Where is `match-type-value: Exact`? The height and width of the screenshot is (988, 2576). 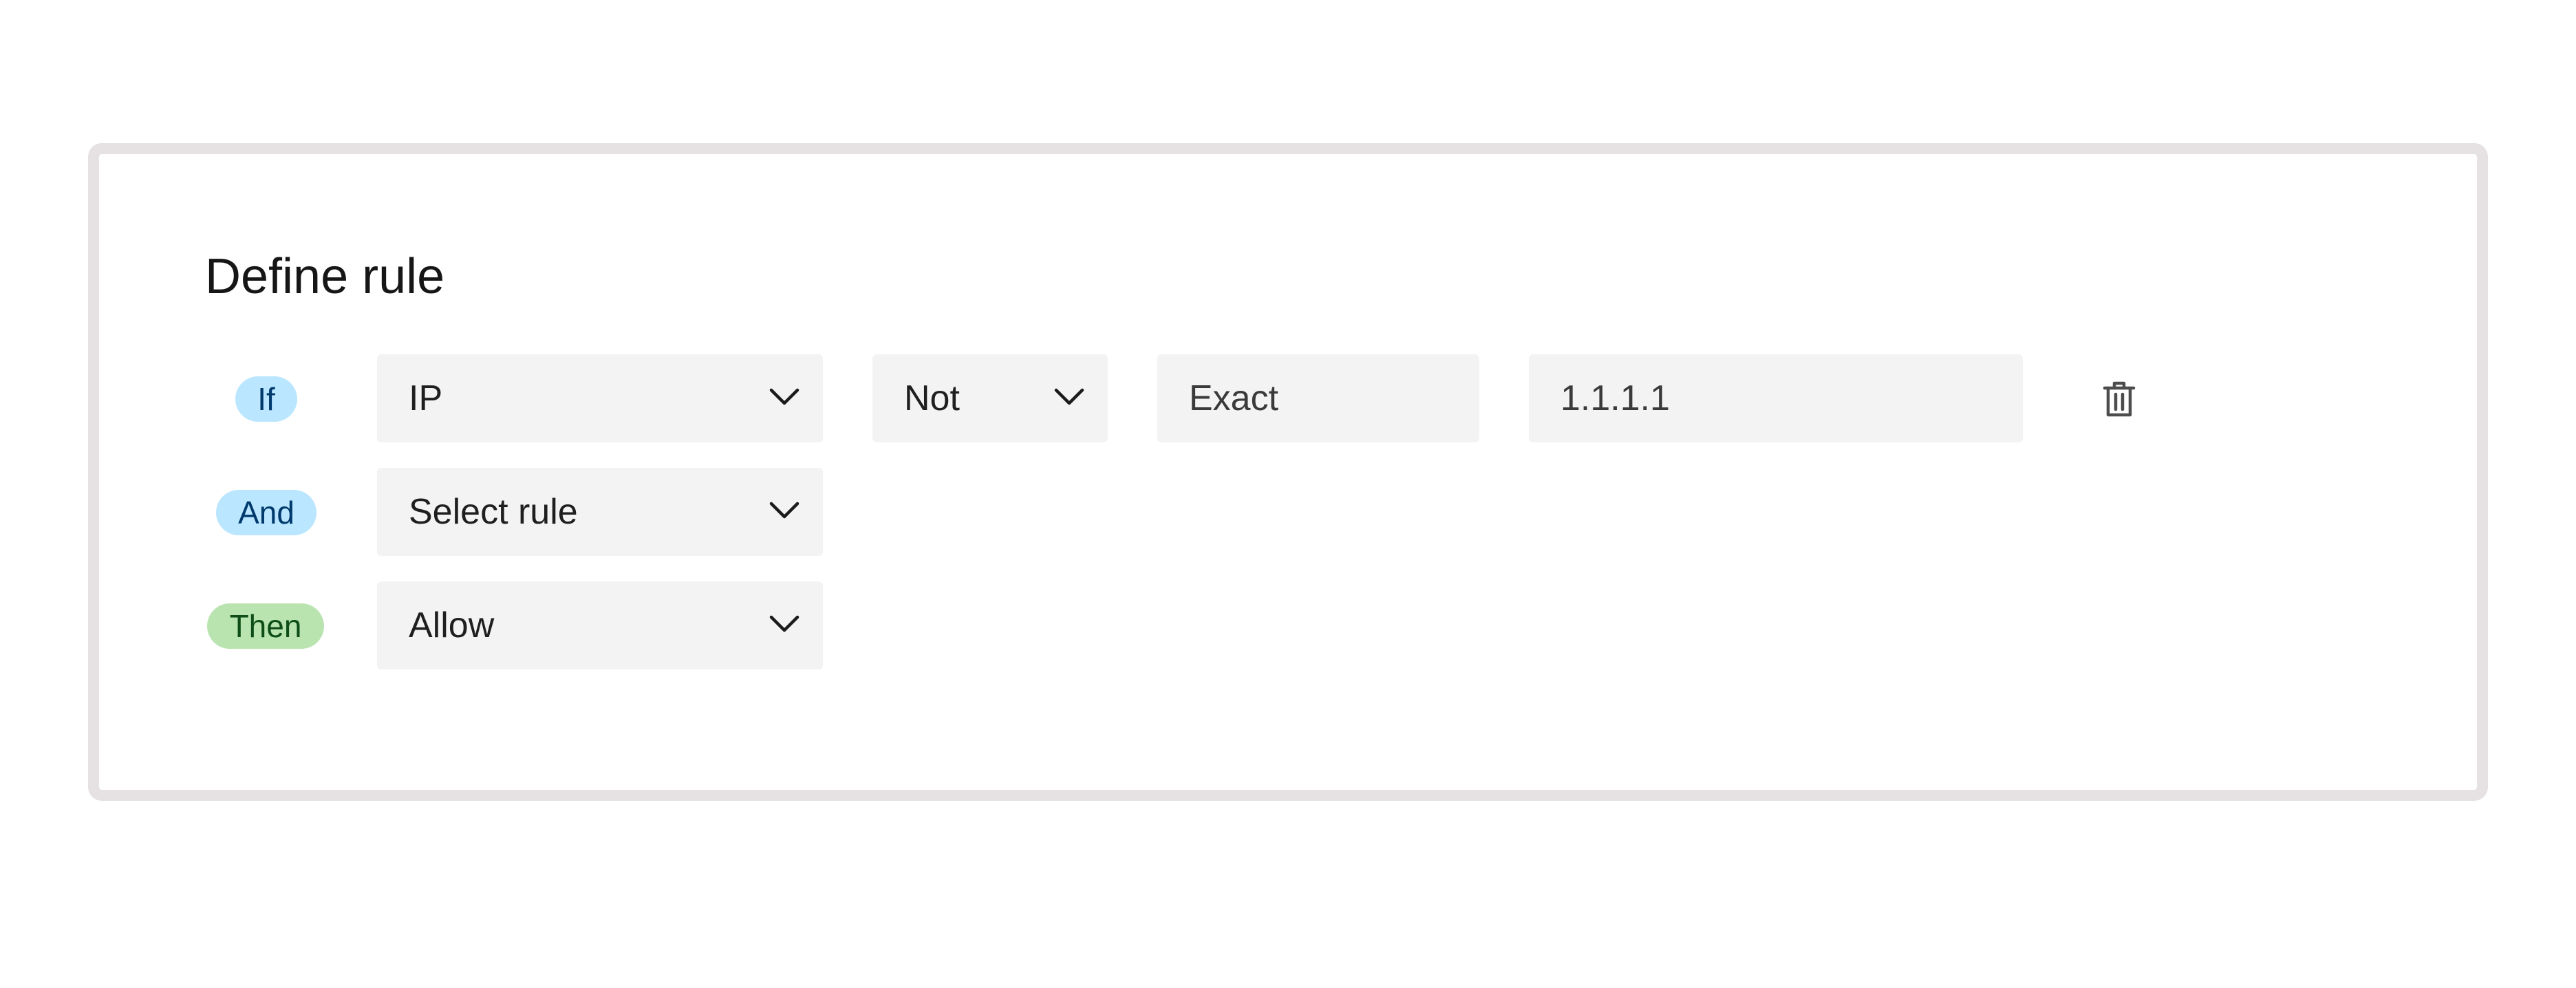
match-type-value: Exact is located at coordinates (1234, 398).